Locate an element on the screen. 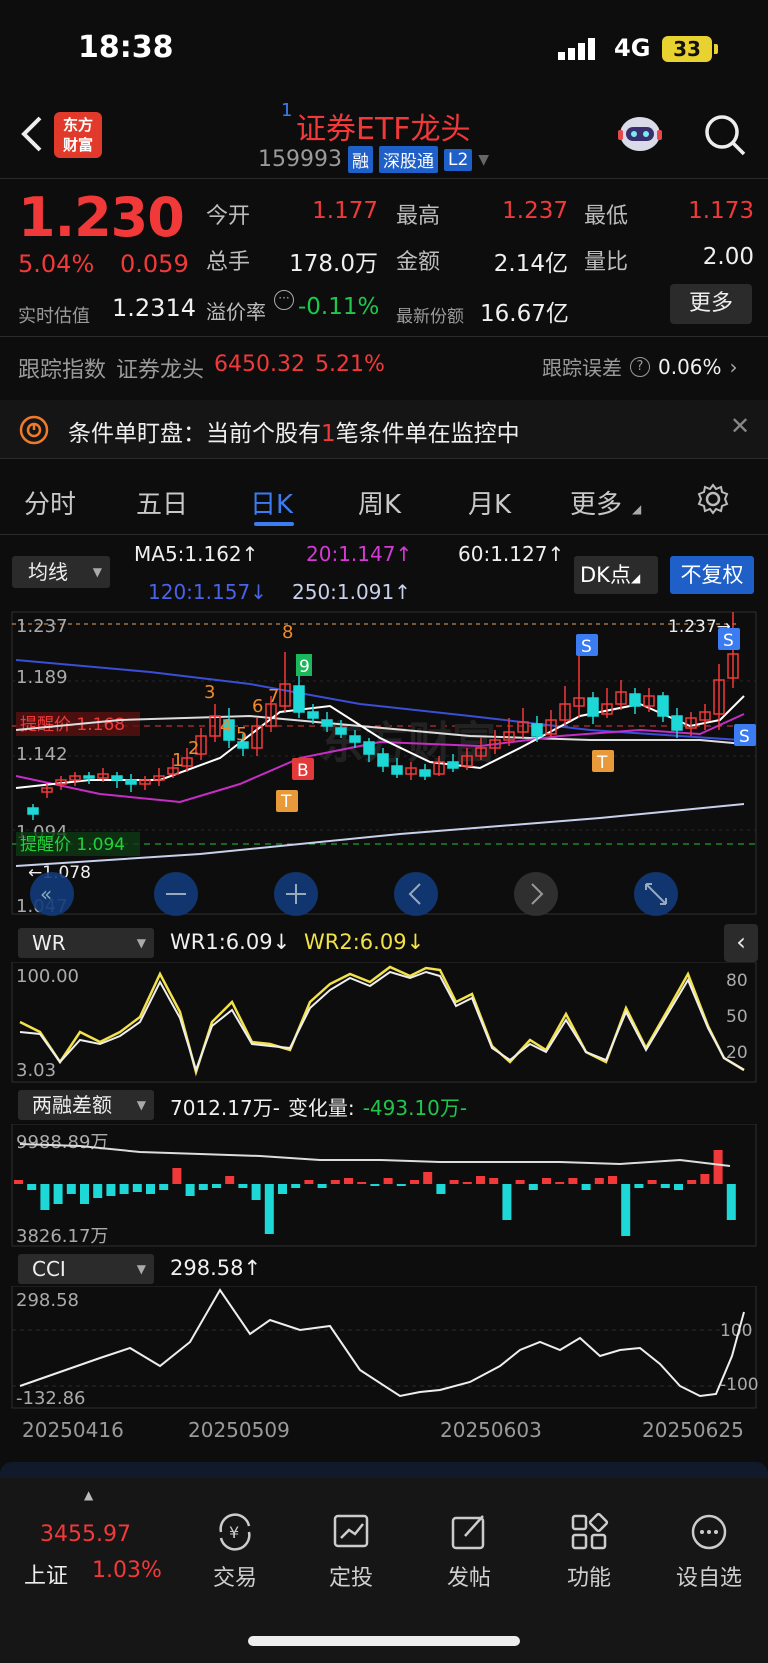  tracking-error-value: 0.06% is located at coordinates (690, 366).